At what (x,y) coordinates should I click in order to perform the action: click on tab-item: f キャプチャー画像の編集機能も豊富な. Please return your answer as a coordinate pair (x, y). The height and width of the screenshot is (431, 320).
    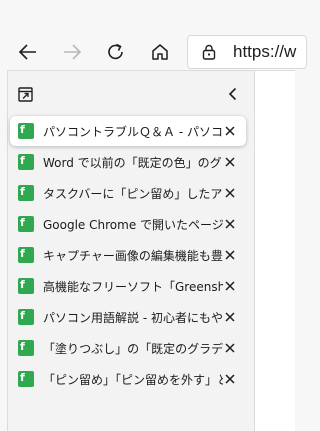
    Looking at the image, I should click on (128, 255).